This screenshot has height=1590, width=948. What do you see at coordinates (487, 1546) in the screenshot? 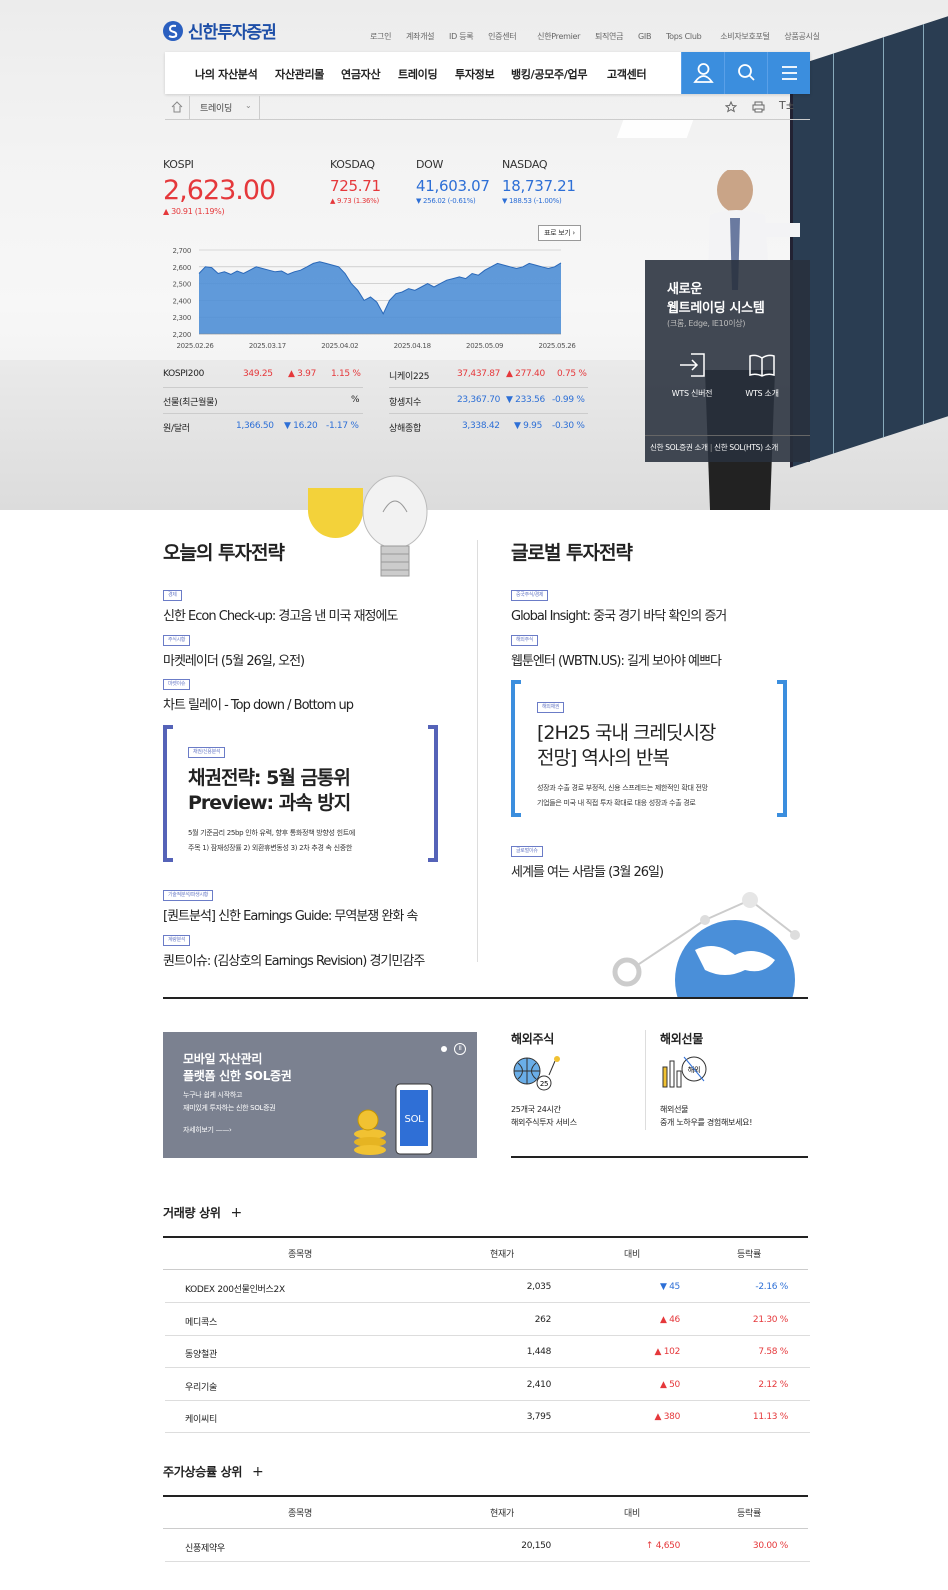
I see `table-row: 신풍제약우 20,150 ↑ 4,650 30.00 %` at bounding box center [487, 1546].